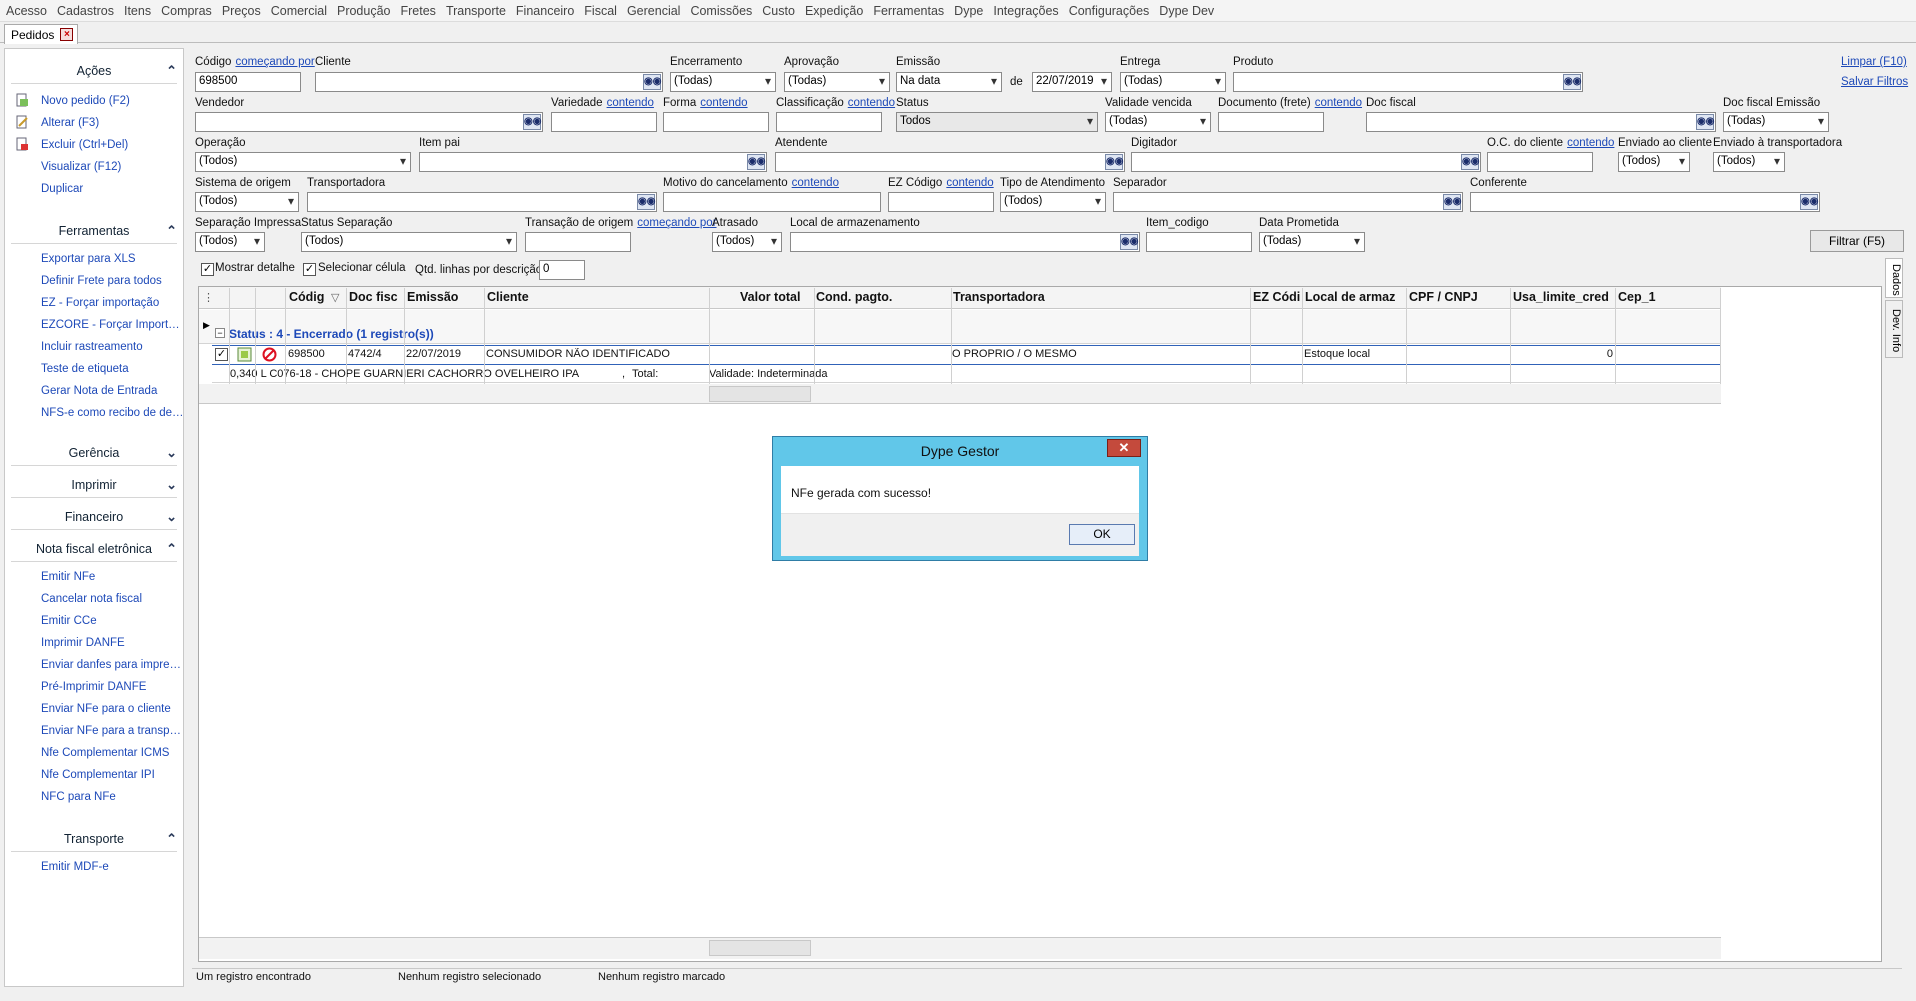 This screenshot has width=1916, height=1001. I want to click on data-prometida-select: (Todas), so click(1312, 242).